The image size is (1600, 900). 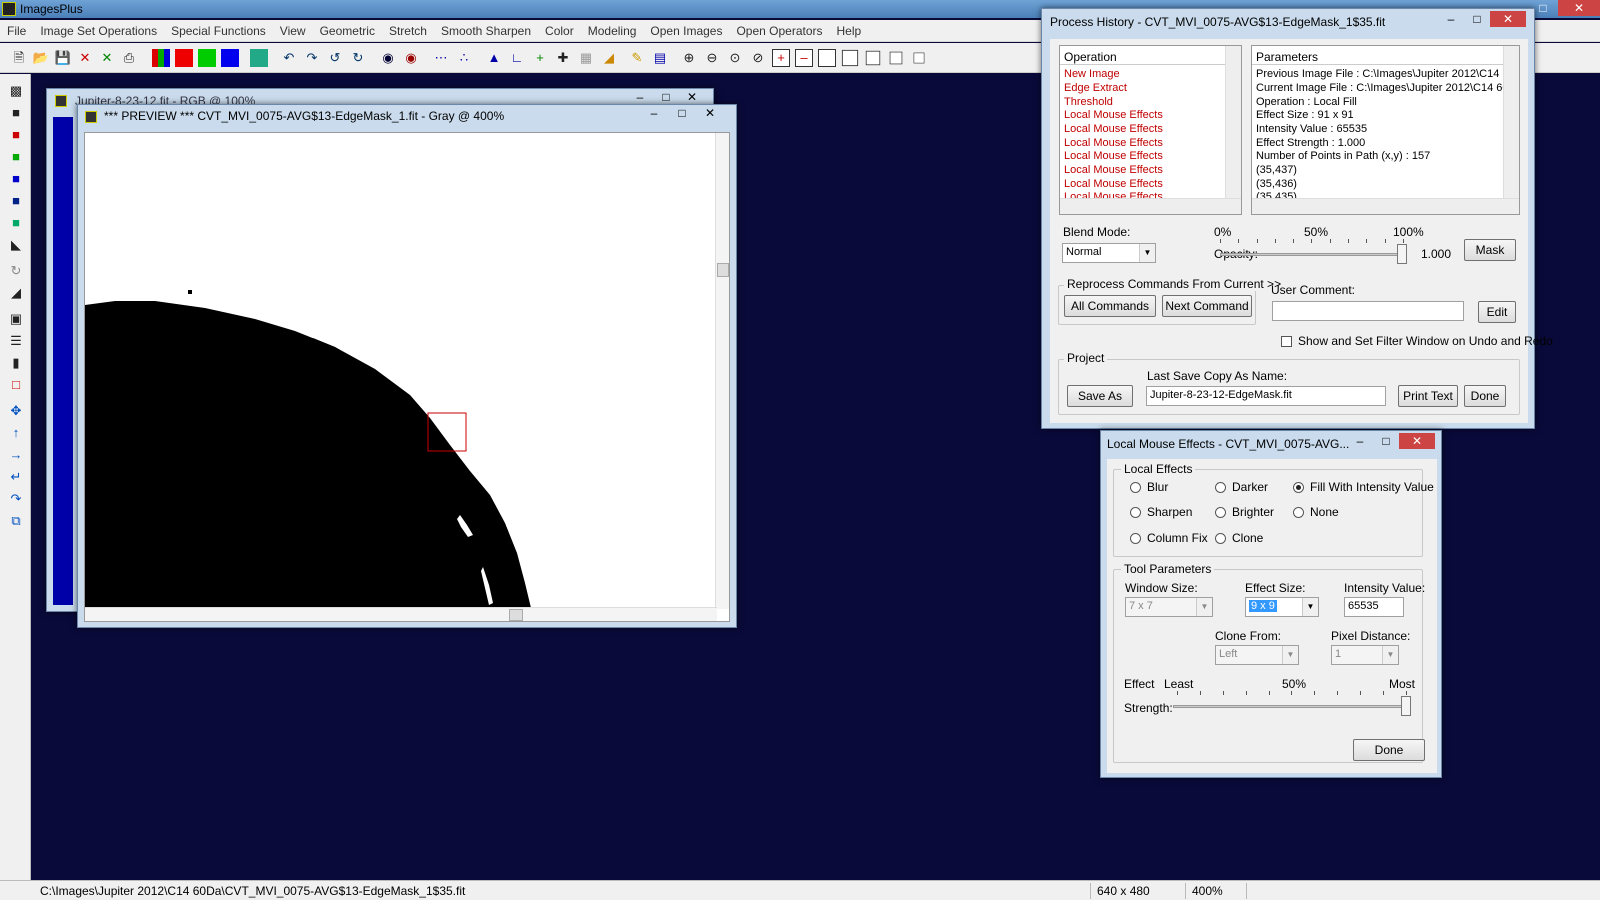 What do you see at coordinates (1511, 122) in the screenshot?
I see `parameters-vertical-scrollbar` at bounding box center [1511, 122].